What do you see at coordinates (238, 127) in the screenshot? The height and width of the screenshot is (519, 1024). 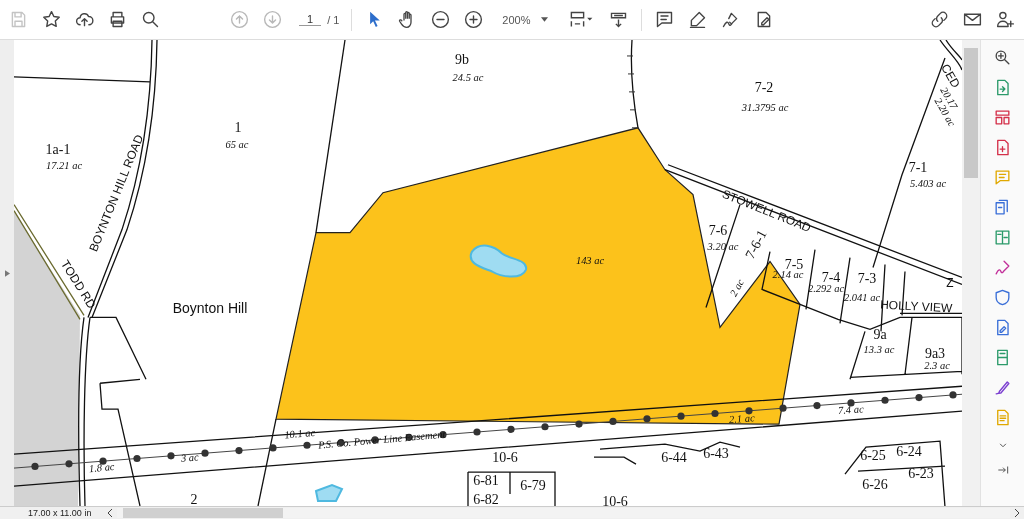 I see `parcel-number: 1` at bounding box center [238, 127].